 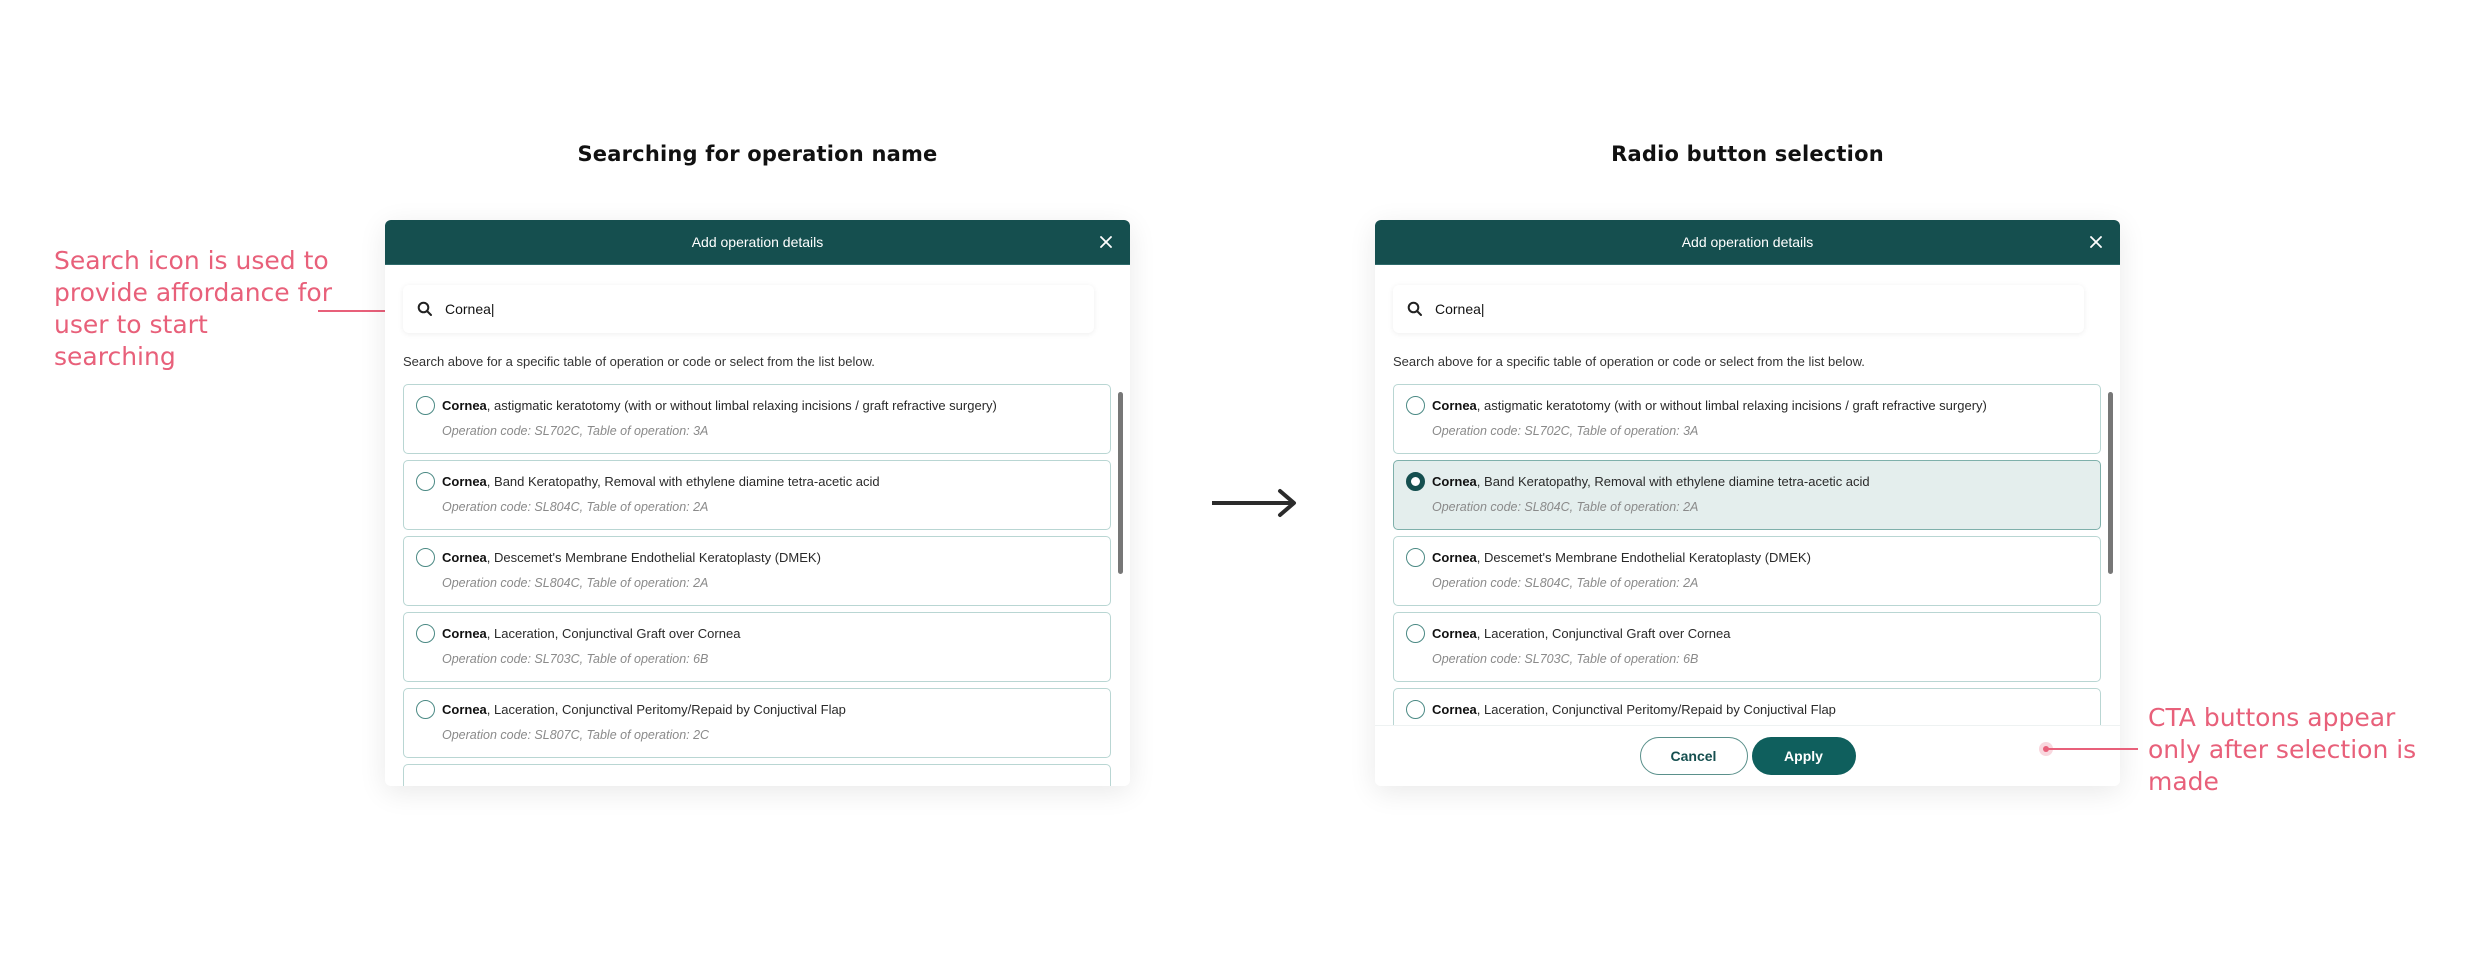 What do you see at coordinates (1803, 756) in the screenshot?
I see `apply-button: Apply` at bounding box center [1803, 756].